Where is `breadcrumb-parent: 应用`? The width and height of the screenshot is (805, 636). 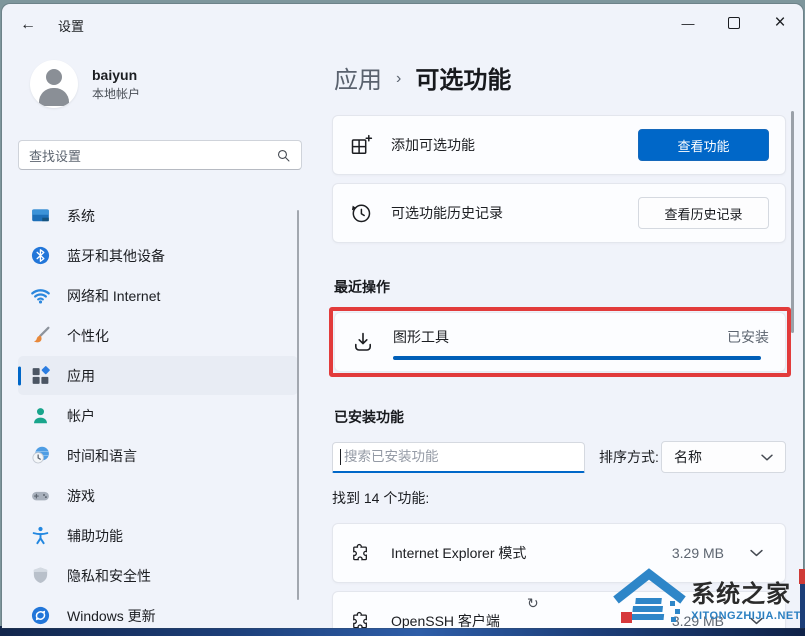 breadcrumb-parent: 应用 is located at coordinates (358, 77).